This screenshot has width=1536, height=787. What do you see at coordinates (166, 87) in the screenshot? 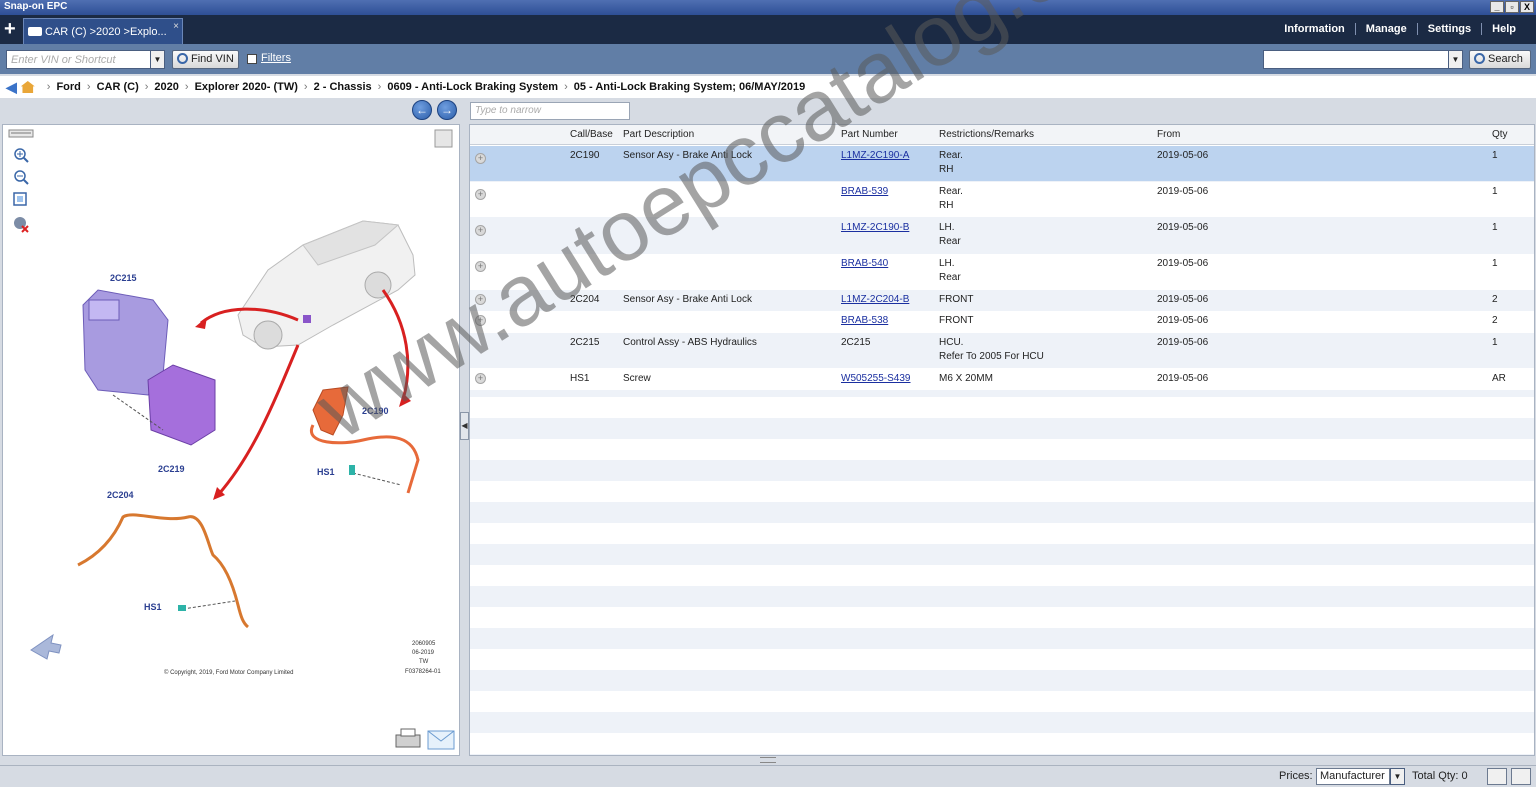
I see `breadcrumb-item-year: 2020` at bounding box center [166, 87].